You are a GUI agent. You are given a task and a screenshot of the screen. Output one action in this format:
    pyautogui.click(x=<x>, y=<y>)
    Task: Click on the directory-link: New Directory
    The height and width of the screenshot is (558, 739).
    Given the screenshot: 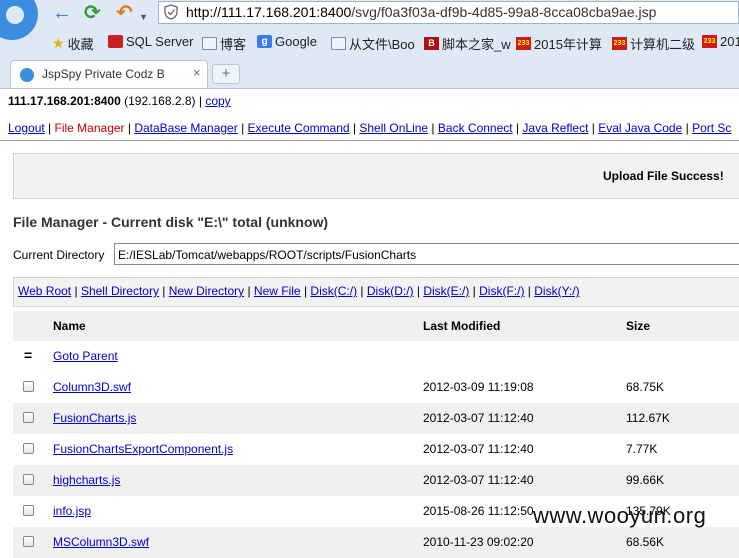 What is the action you would take?
    pyautogui.click(x=206, y=291)
    